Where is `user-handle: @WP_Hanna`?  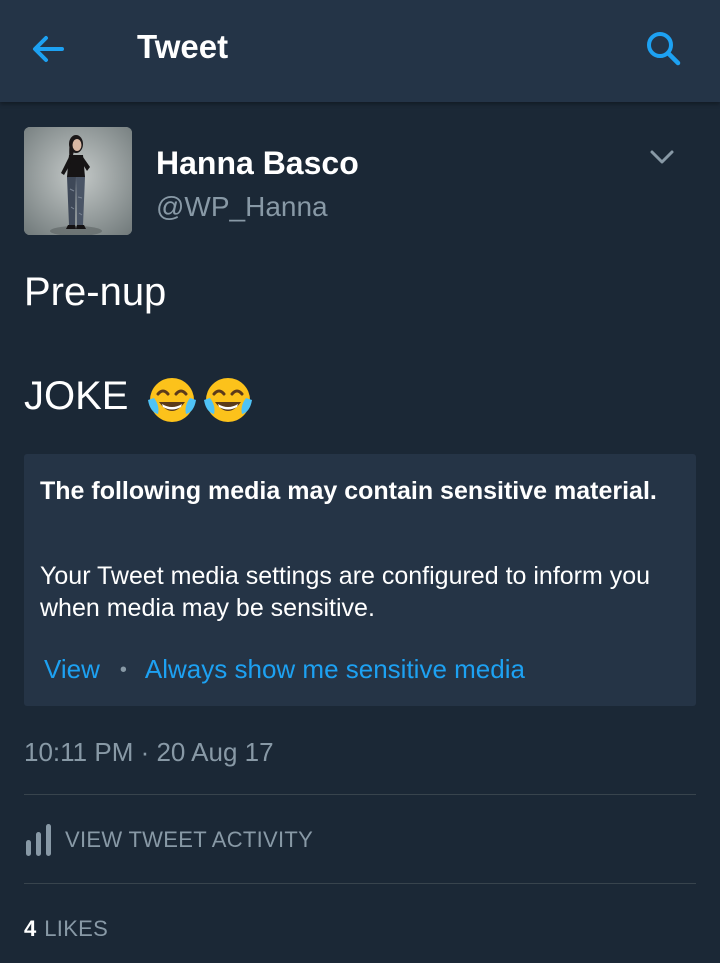 user-handle: @WP_Hanna is located at coordinates (242, 207).